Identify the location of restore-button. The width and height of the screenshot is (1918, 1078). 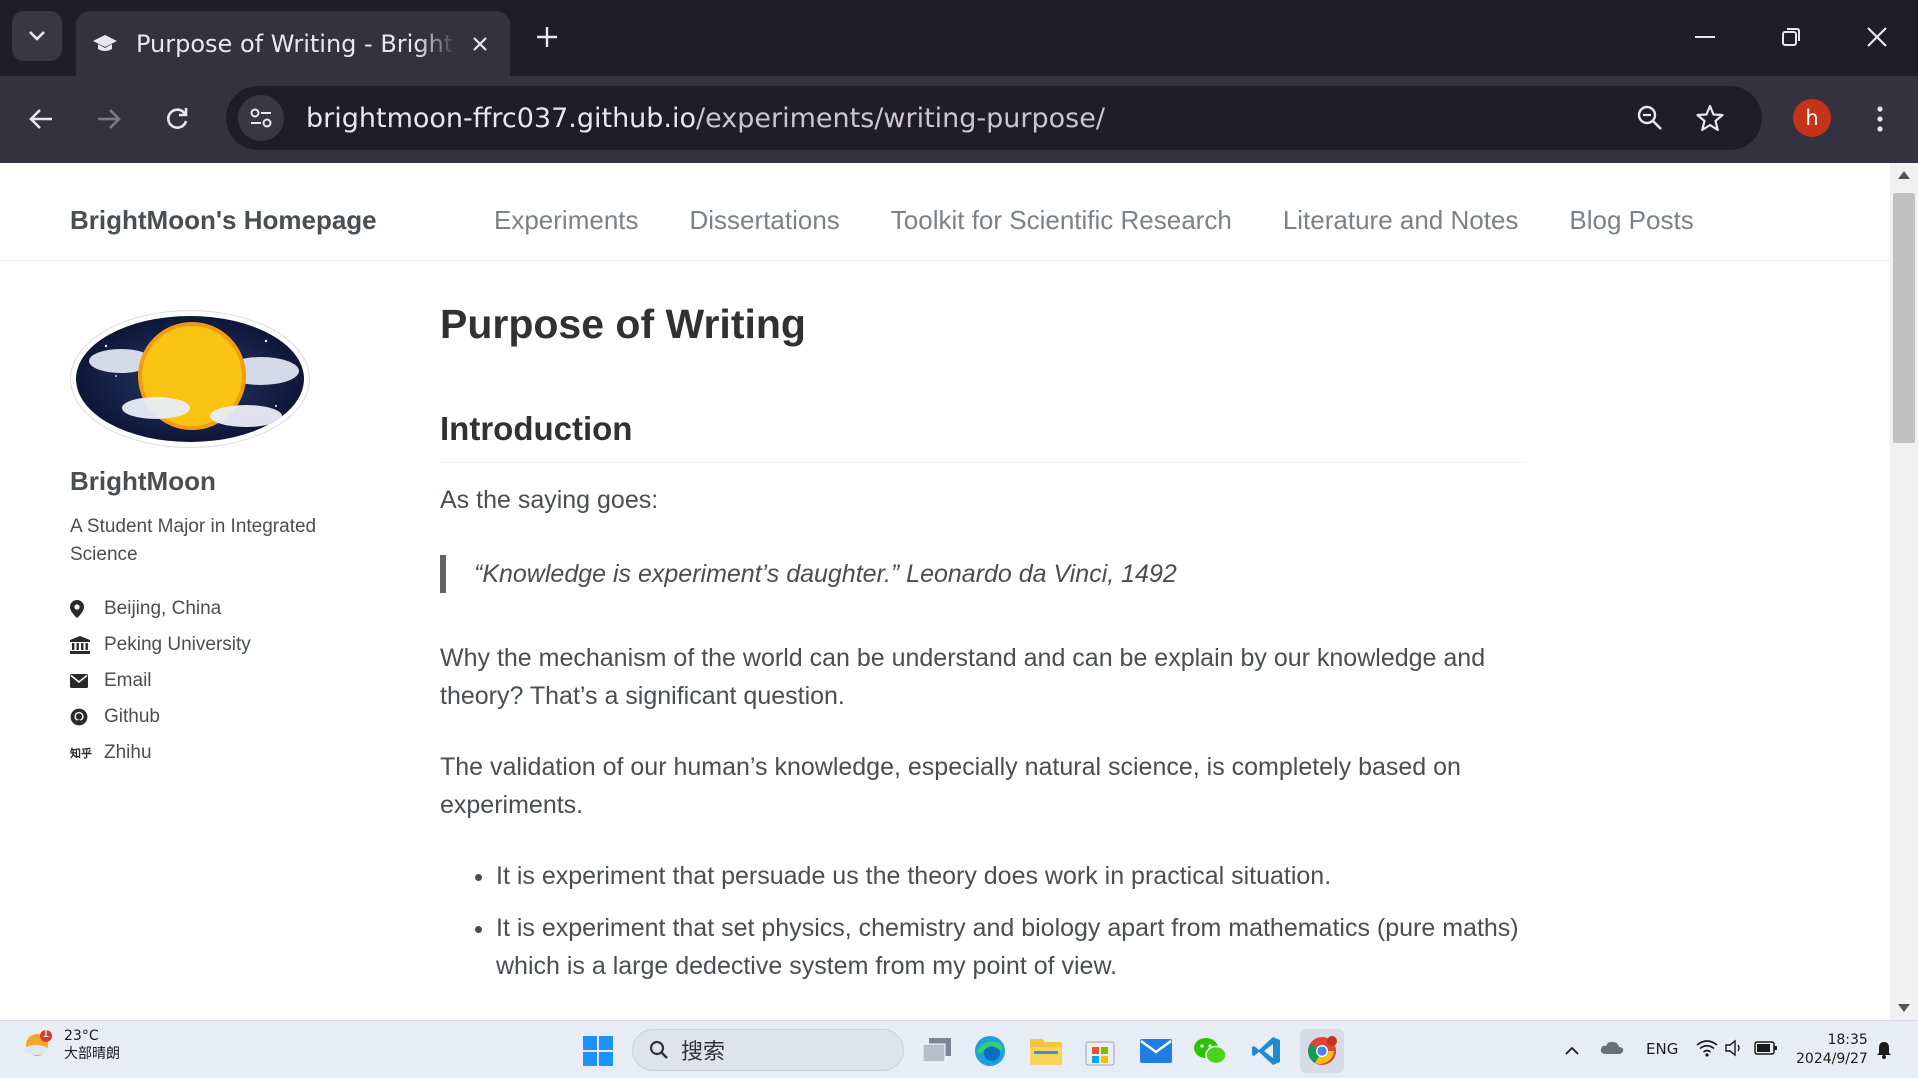
(1791, 37).